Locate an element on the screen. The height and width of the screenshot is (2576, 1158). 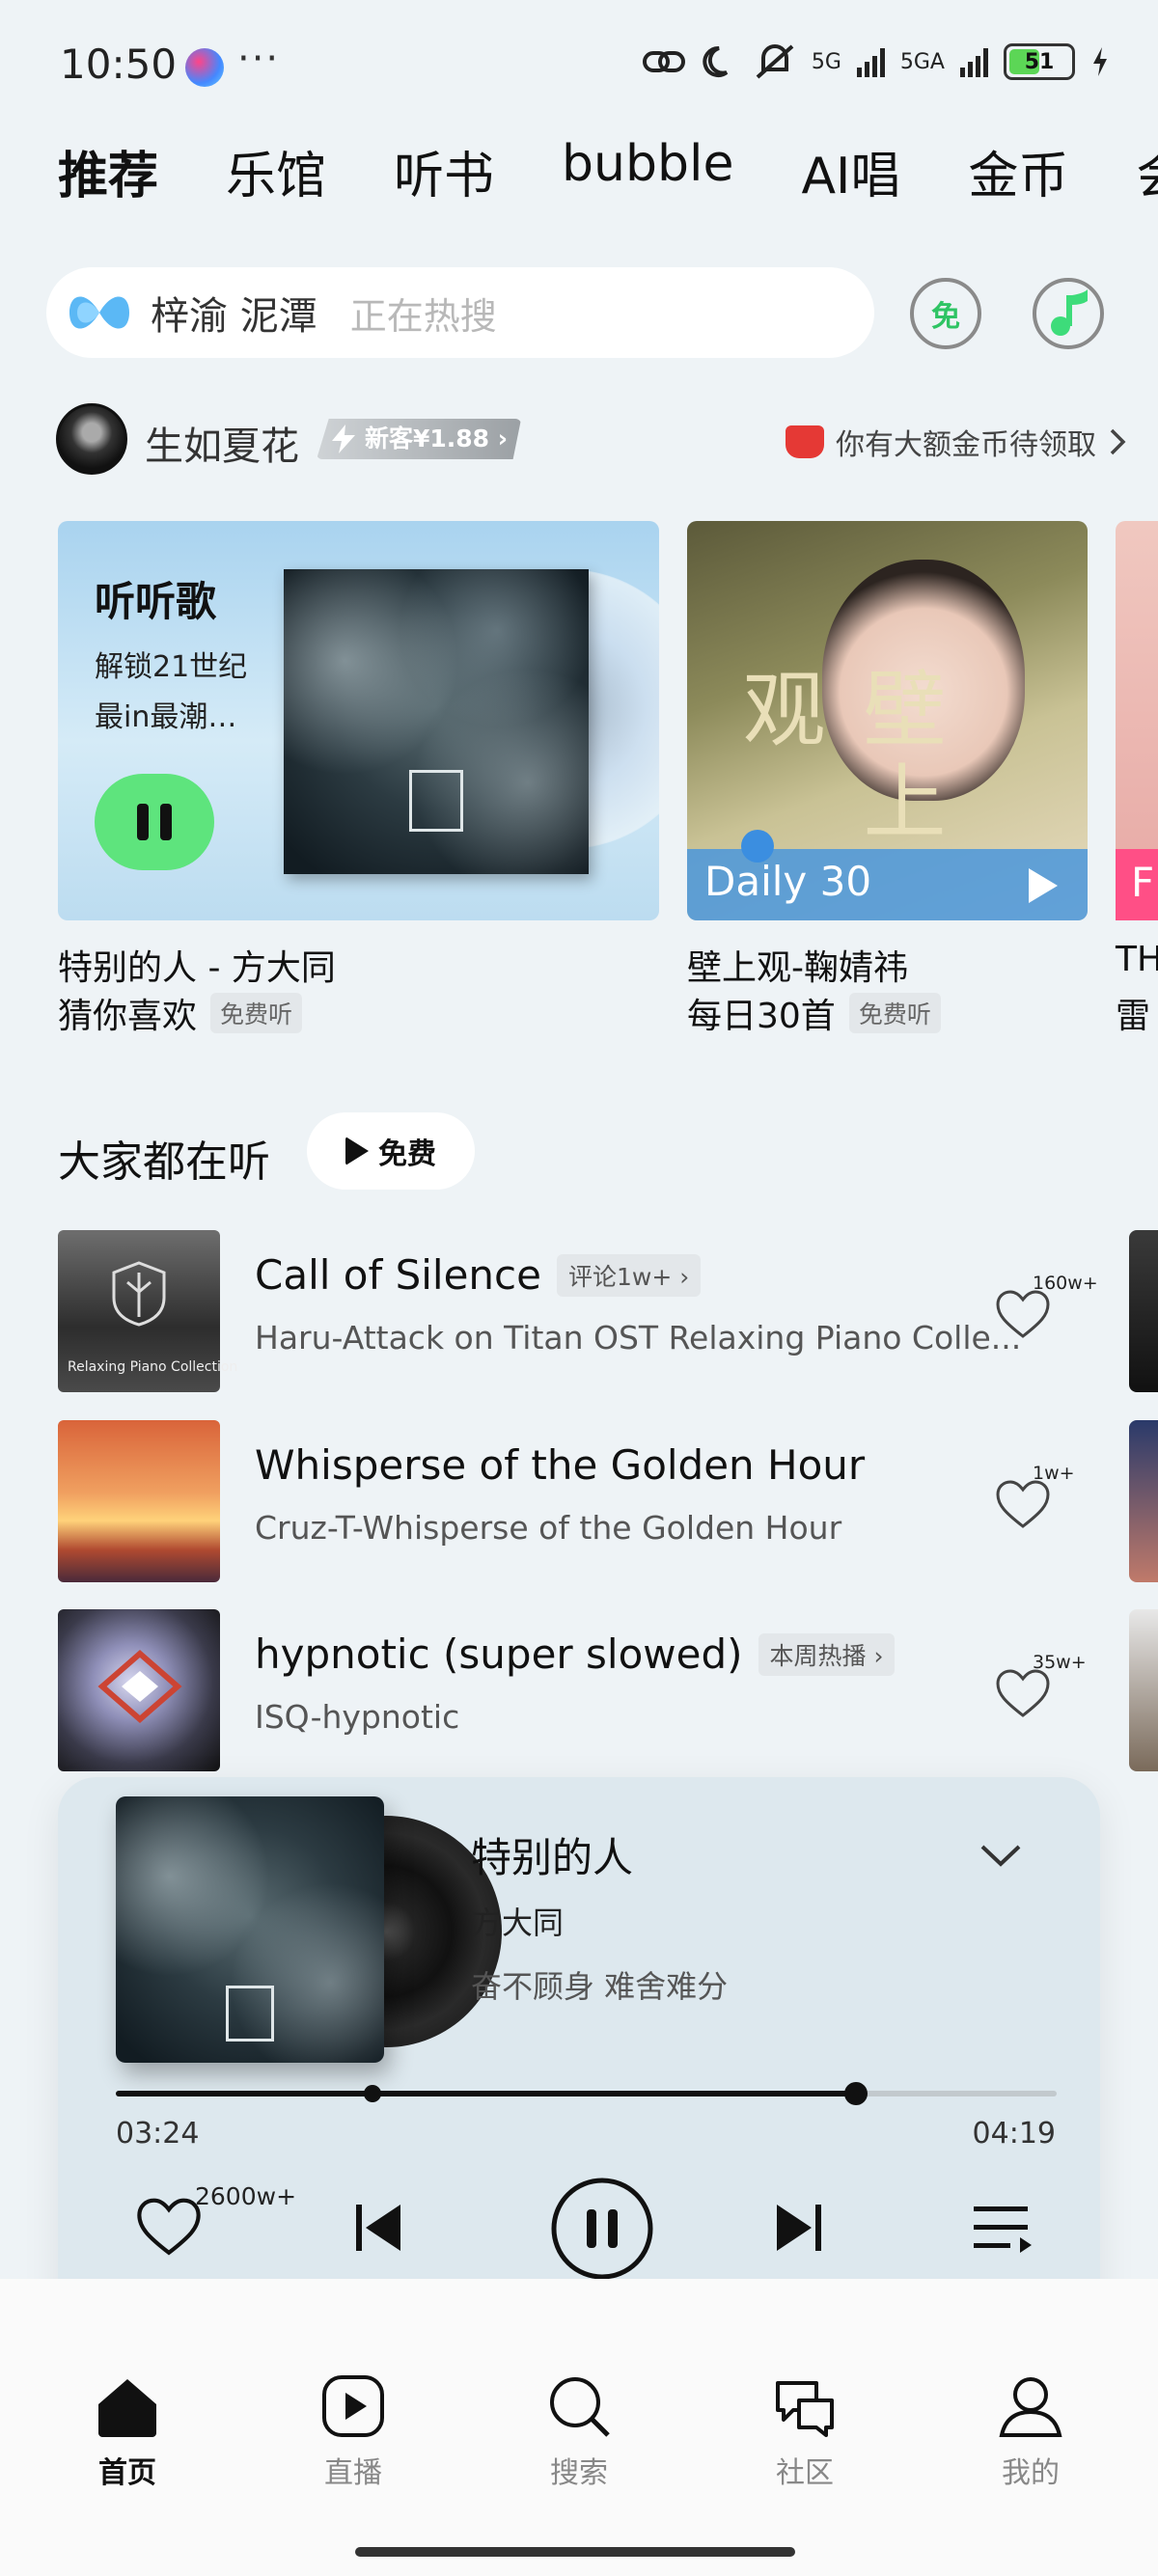
nav-home: 首页 is located at coordinates (127, 2431).